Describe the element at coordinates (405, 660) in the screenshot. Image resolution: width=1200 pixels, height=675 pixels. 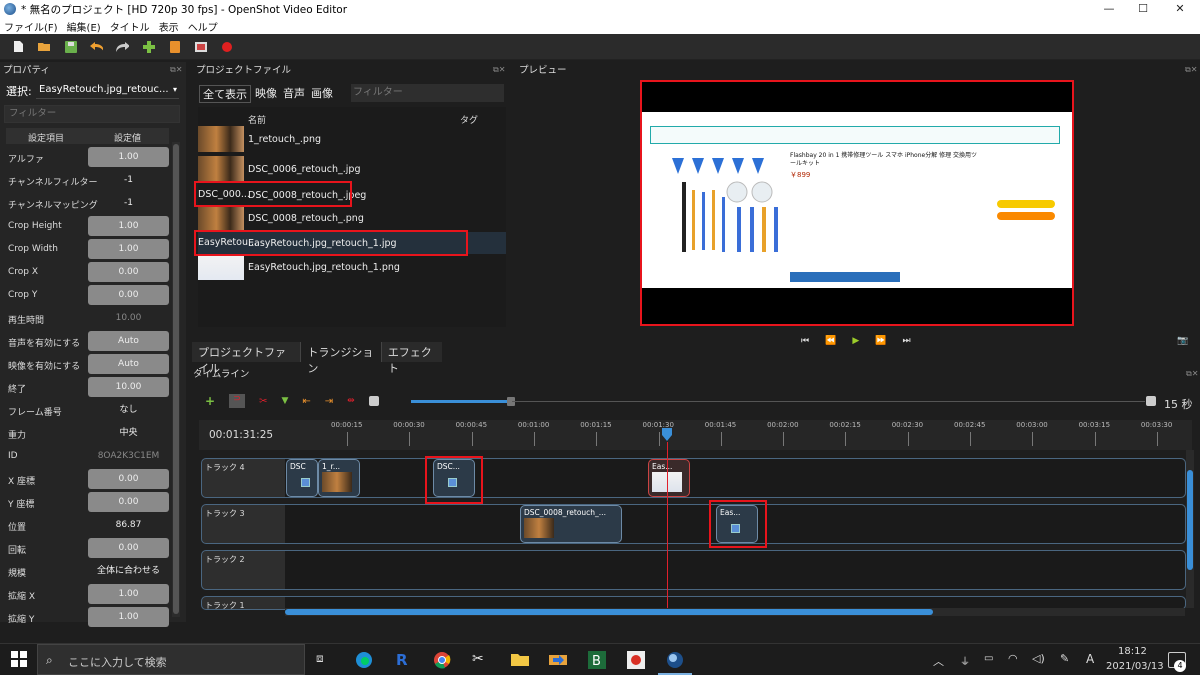
I see `app-r-icon: R` at that location.